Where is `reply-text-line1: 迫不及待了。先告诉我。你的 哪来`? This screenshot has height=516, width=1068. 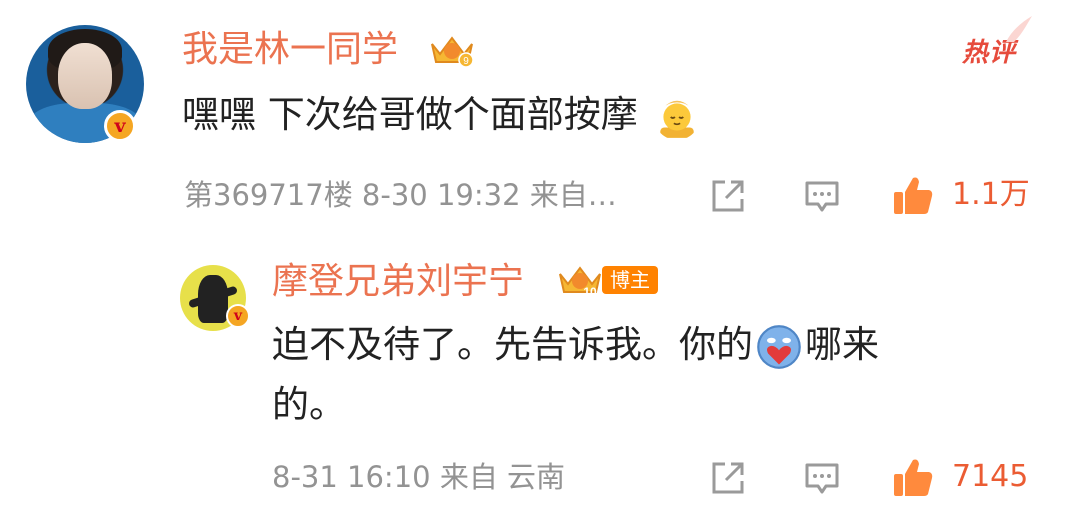 reply-text-line1: 迫不及待了。先告诉我。你的 哪来 is located at coordinates (575, 345).